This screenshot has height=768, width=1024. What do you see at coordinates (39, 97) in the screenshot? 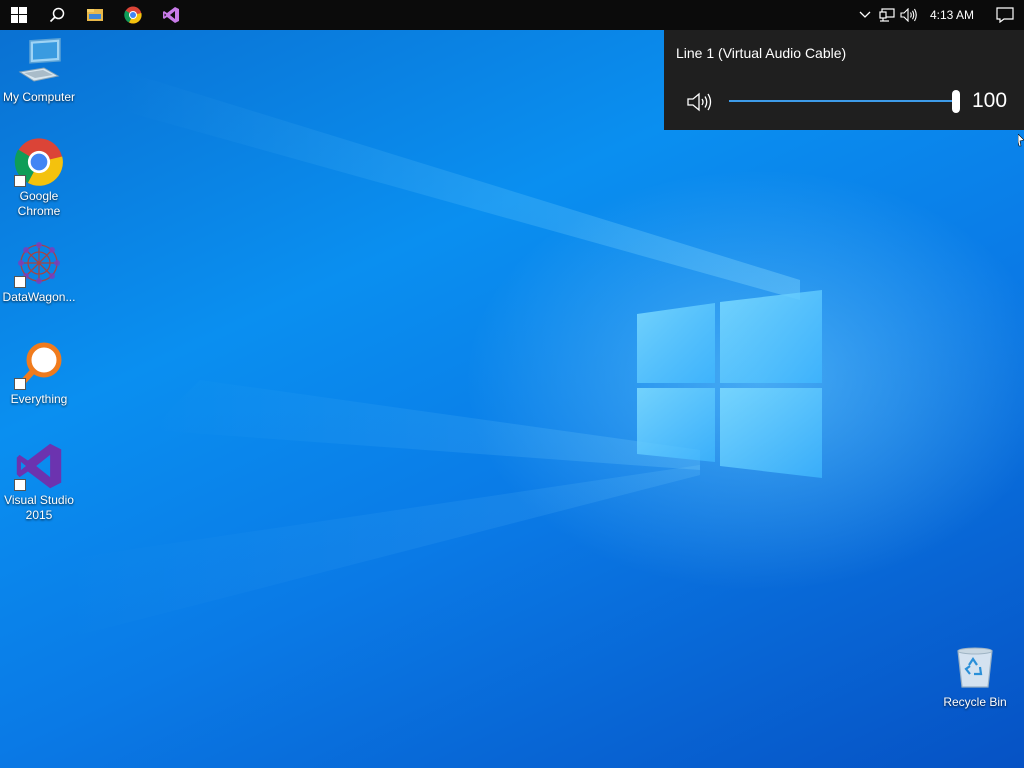
I see `desktop-icon-label: My Computer` at bounding box center [39, 97].